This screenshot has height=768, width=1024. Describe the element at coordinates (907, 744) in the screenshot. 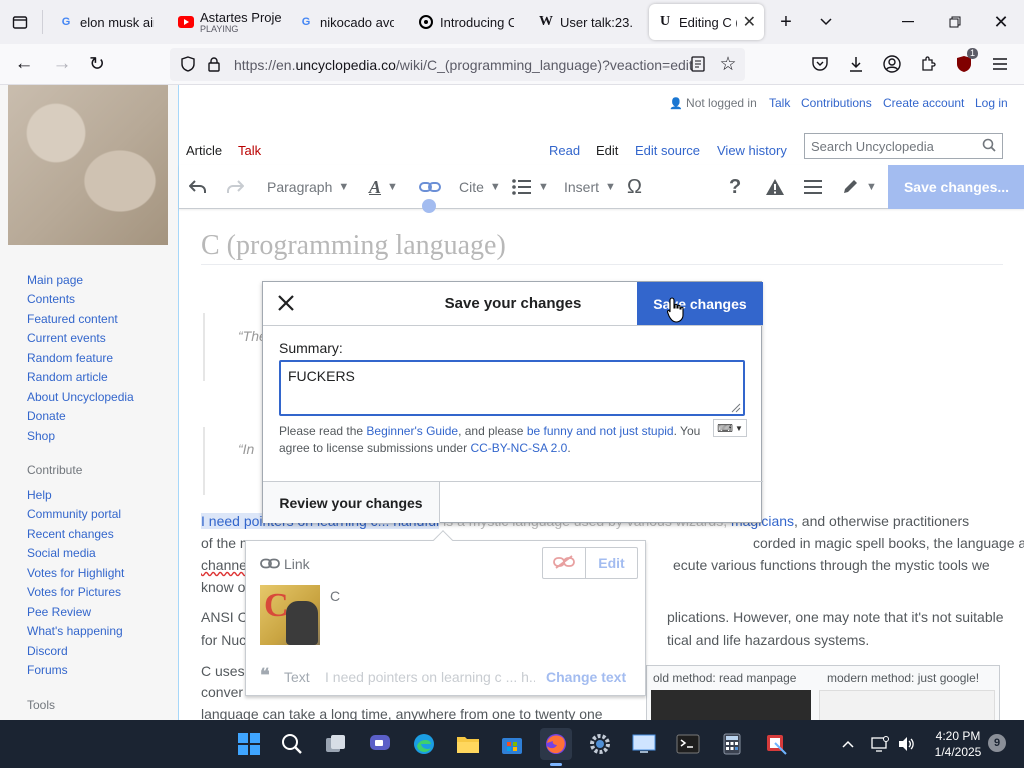

I see `volume-icon` at that location.